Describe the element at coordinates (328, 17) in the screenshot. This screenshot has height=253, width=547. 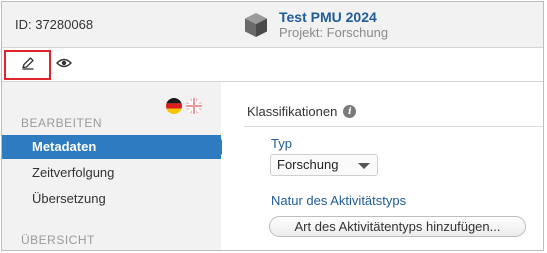
I see `project-title: Test PMU 2024` at that location.